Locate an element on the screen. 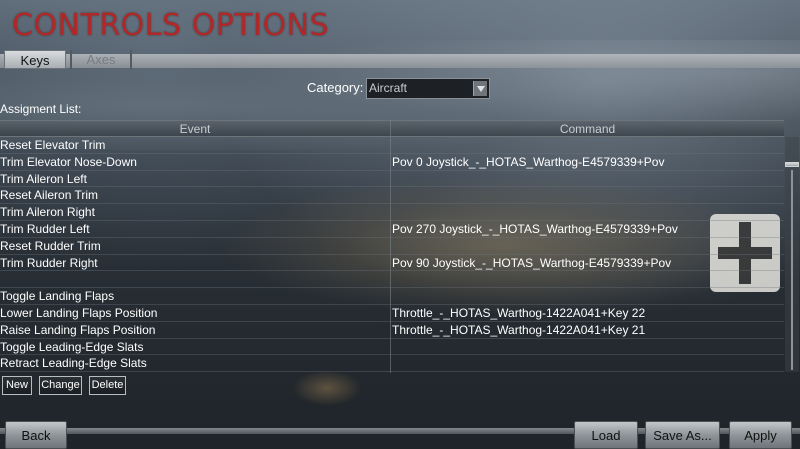  category-label: Category: is located at coordinates (335, 87).